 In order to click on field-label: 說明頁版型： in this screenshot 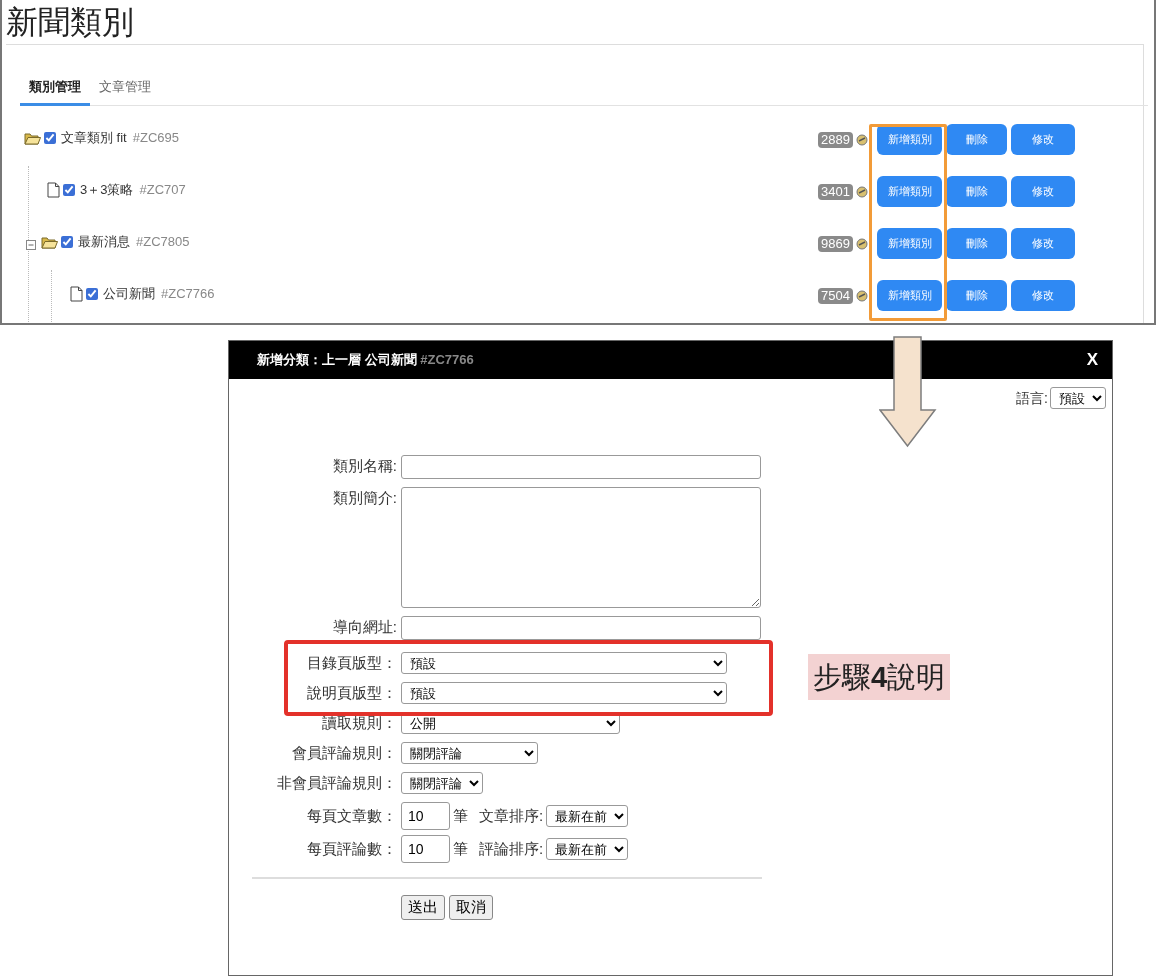, I will do `click(352, 693)`.